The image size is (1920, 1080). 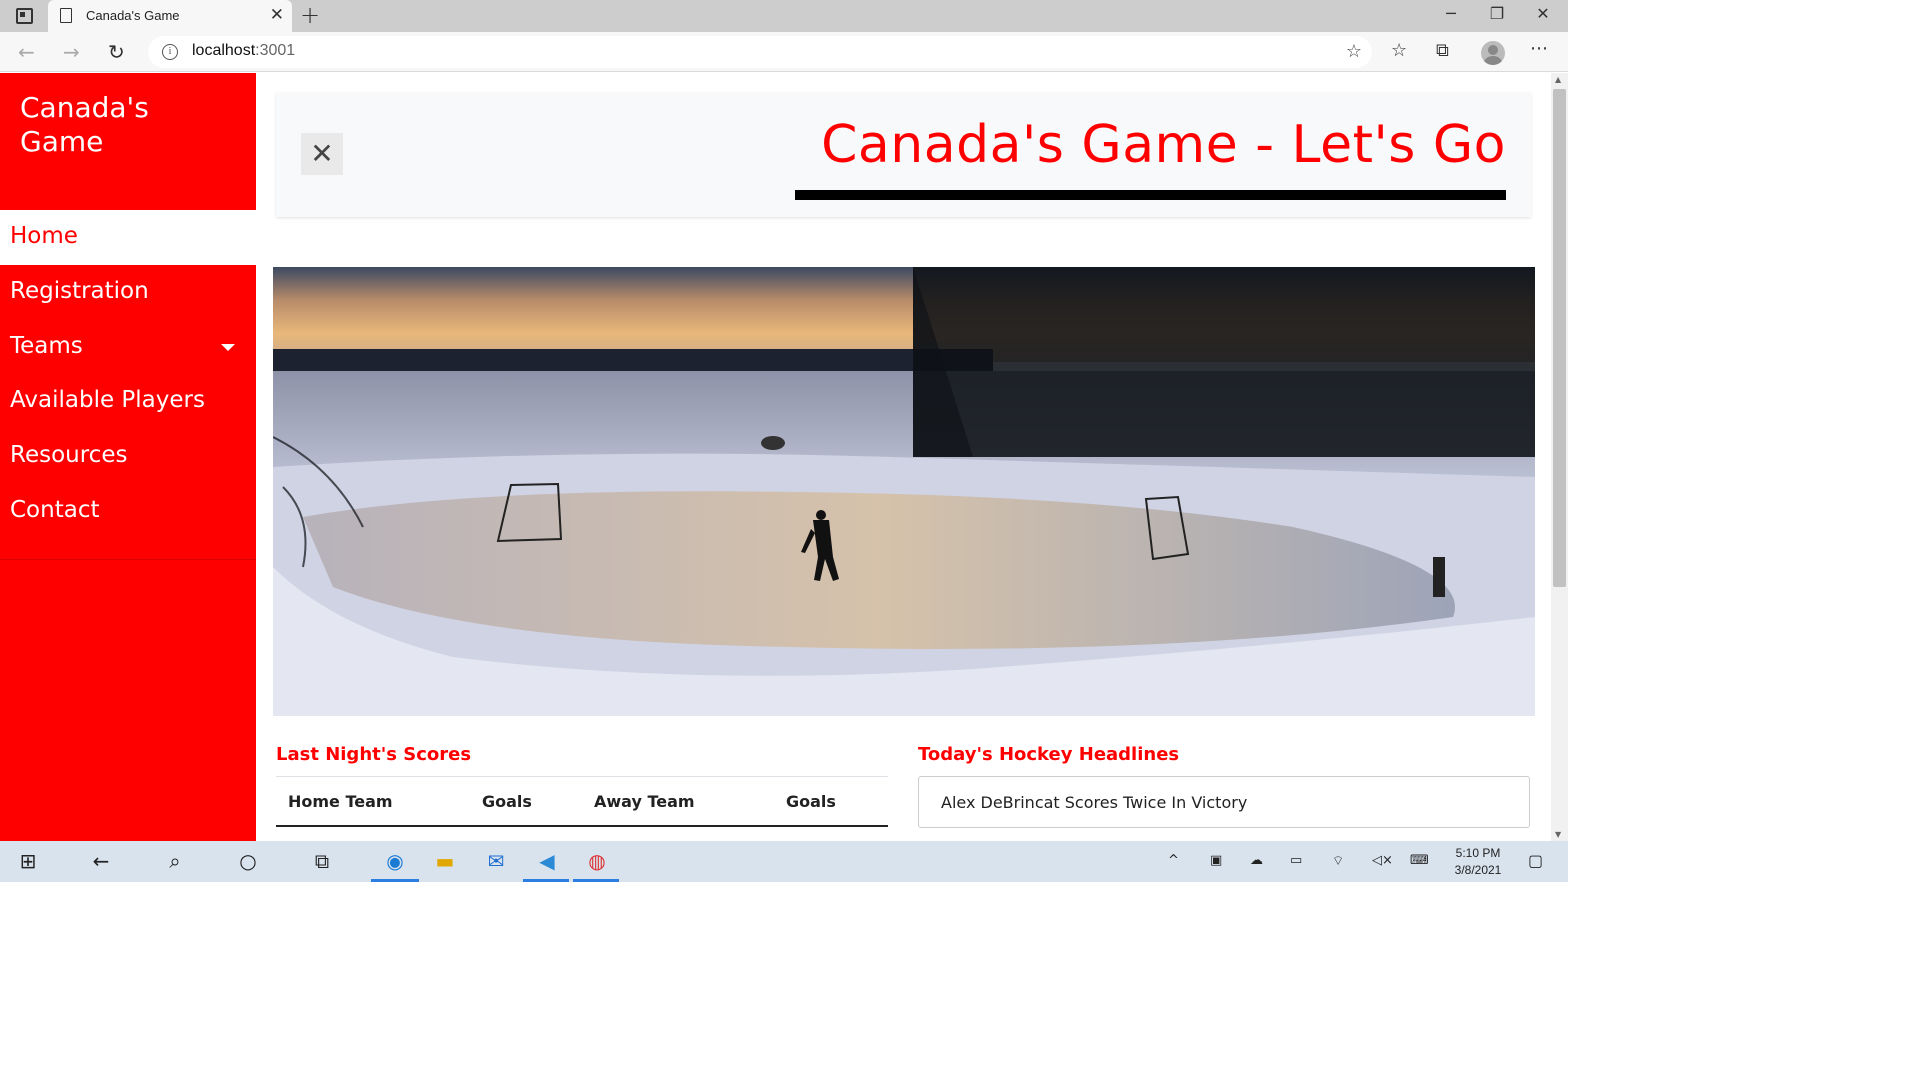 I want to click on wifi-icon: ⌔, so click(x=1338, y=861).